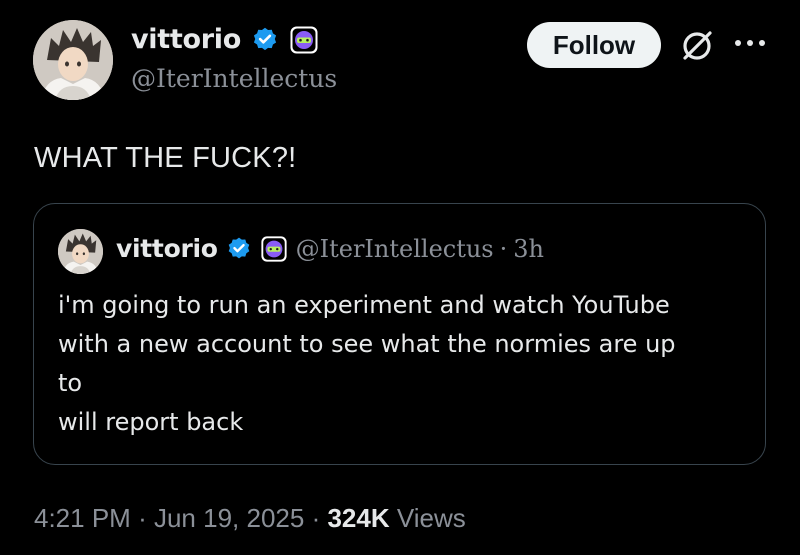 Image resolution: width=800 pixels, height=555 pixels. What do you see at coordinates (229, 518) in the screenshot?
I see `tweet-date: Jun 19, 2025` at bounding box center [229, 518].